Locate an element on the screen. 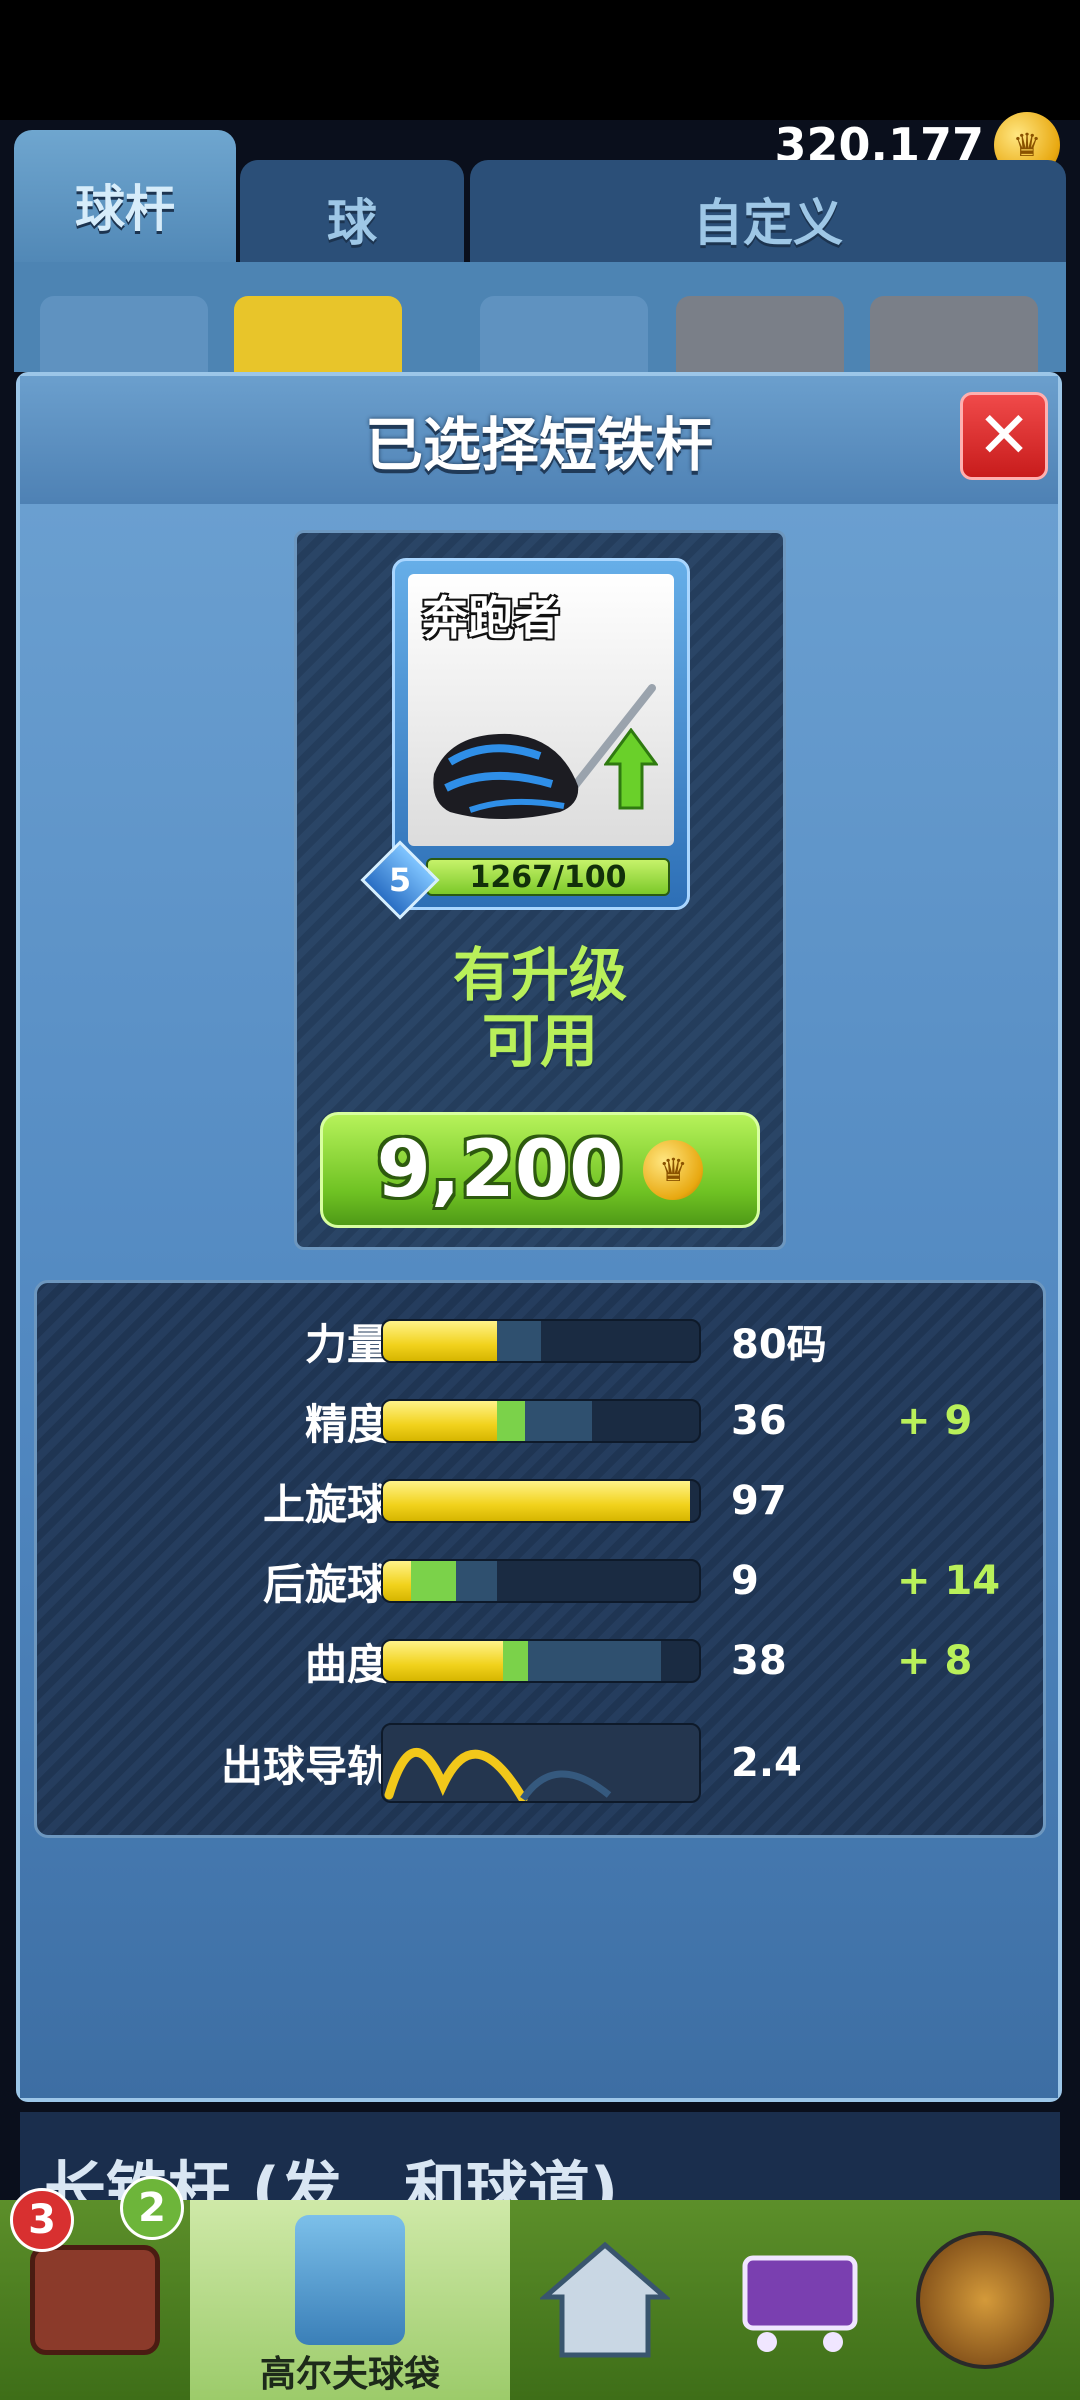 The height and width of the screenshot is (2400, 1080). tab-clubs: 球杆 is located at coordinates (125, 205).